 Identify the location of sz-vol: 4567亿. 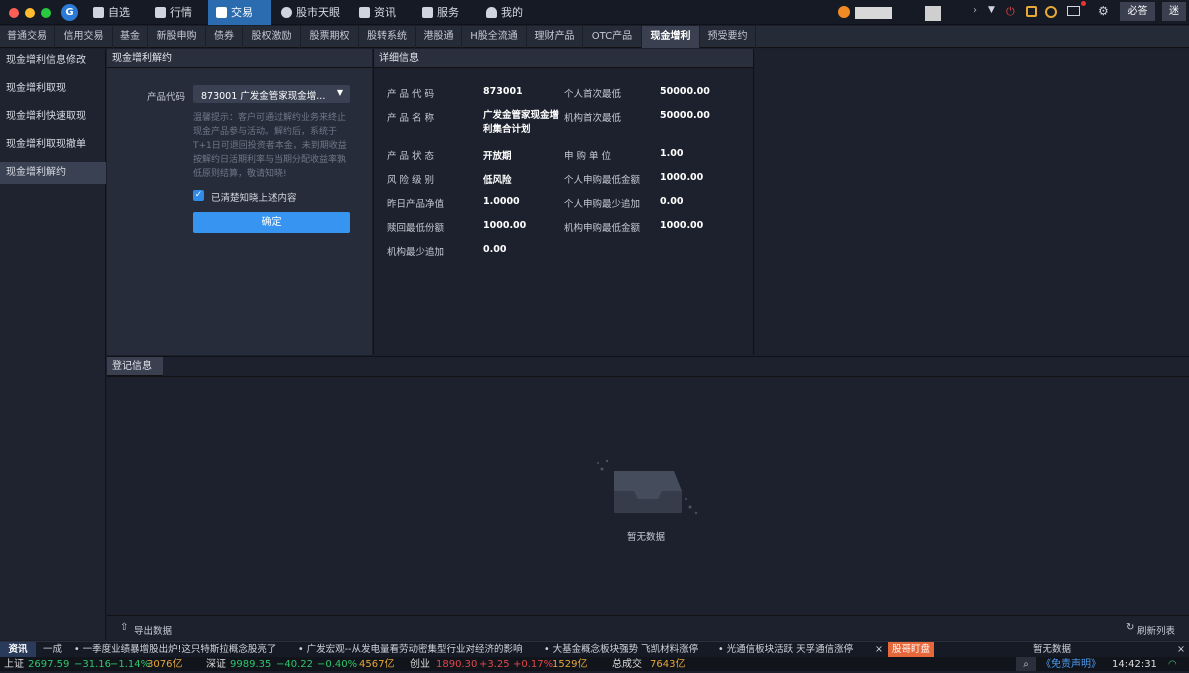
(377, 664).